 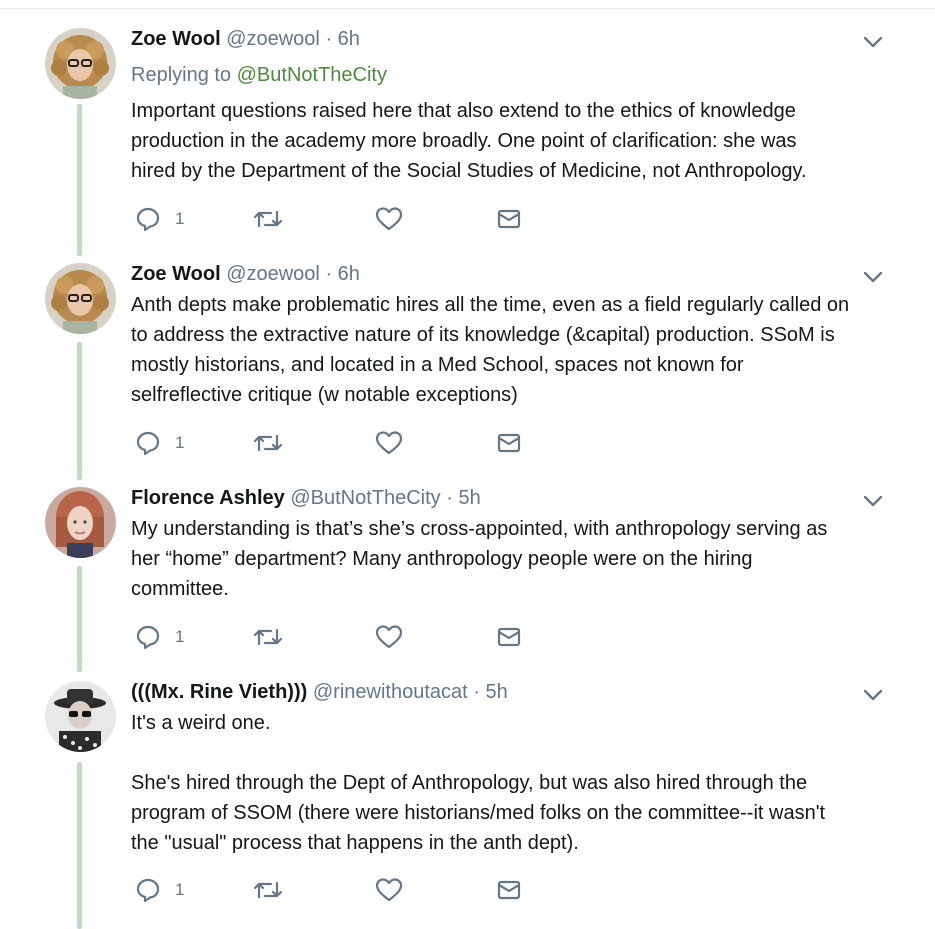 I want to click on author-handle: @rinewithoutacat, so click(x=390, y=692).